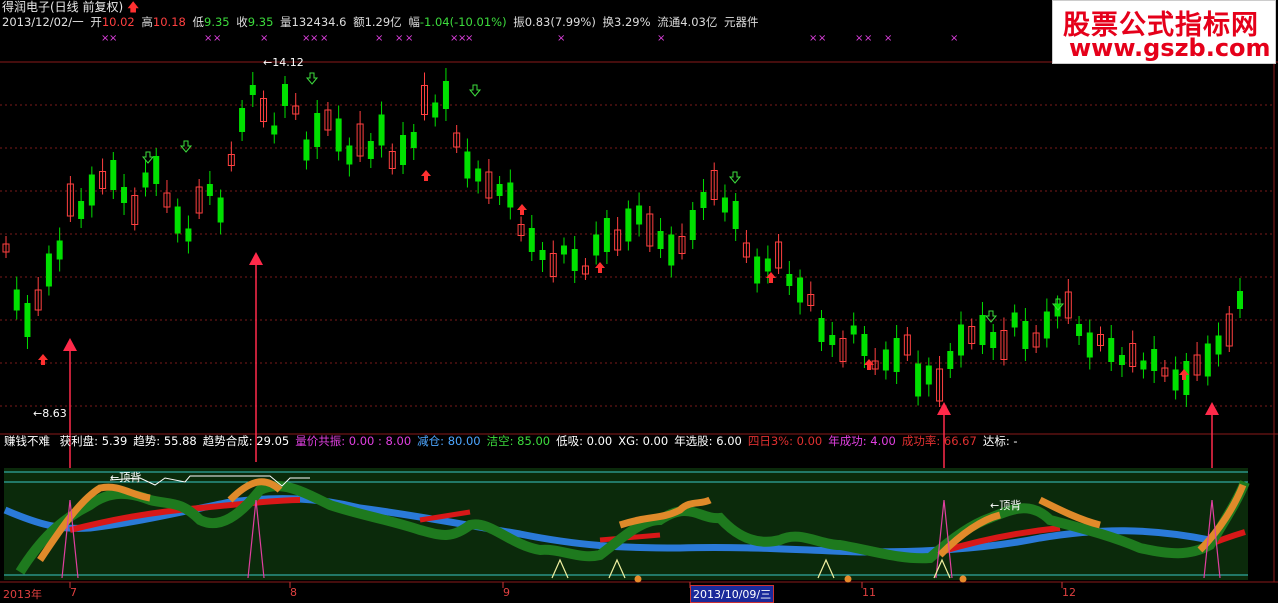 The width and height of the screenshot is (1278, 603). Describe the element at coordinates (432, 441) in the screenshot. I see `indicator-item-label: 减仓:` at that location.